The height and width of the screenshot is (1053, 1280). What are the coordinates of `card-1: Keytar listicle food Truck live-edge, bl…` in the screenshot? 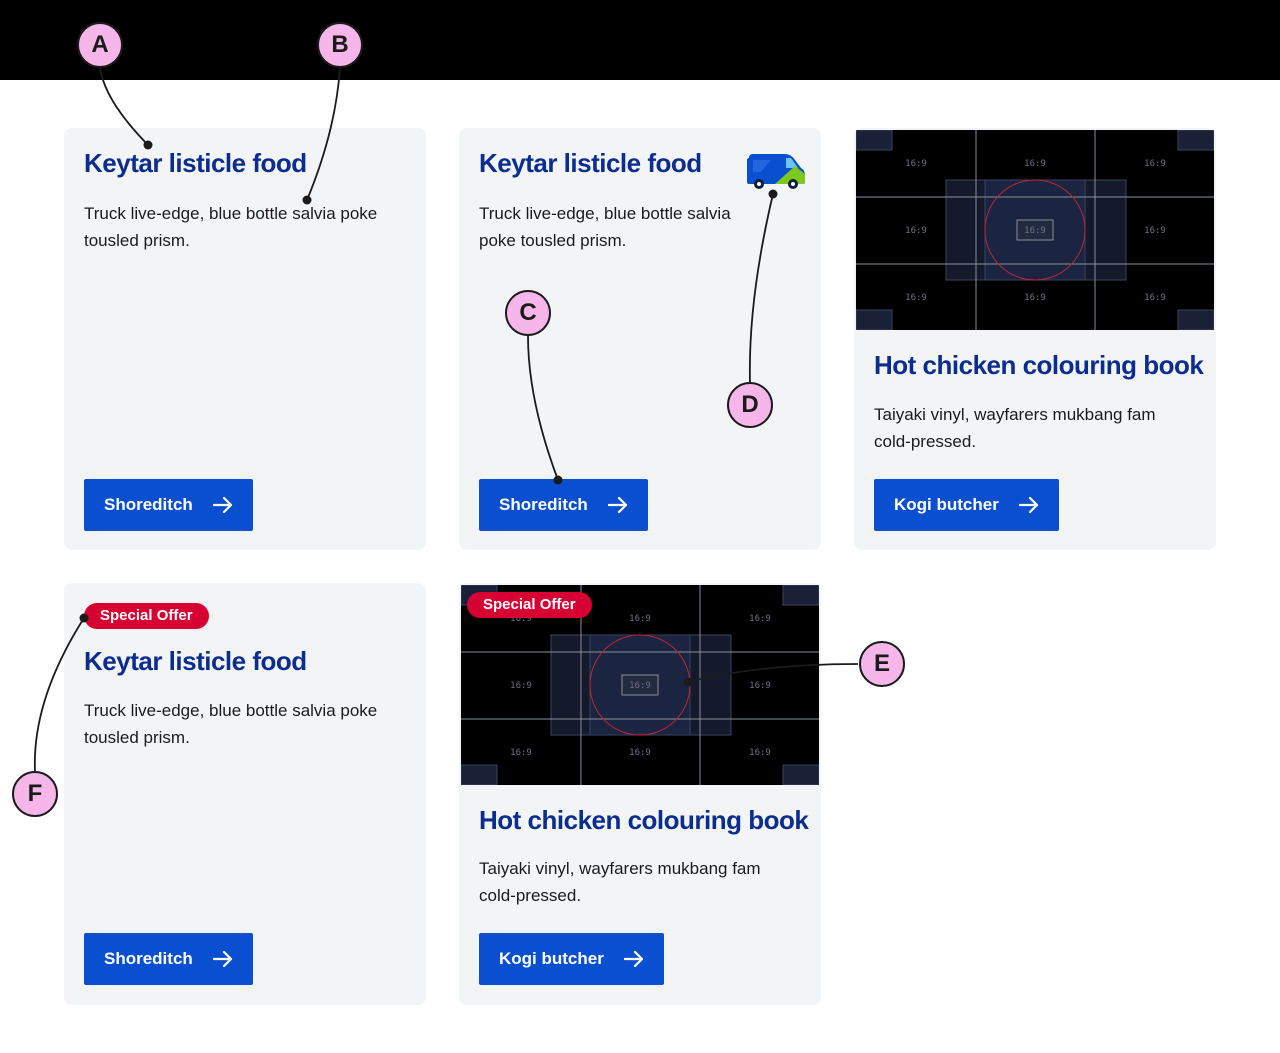 It's located at (245, 339).